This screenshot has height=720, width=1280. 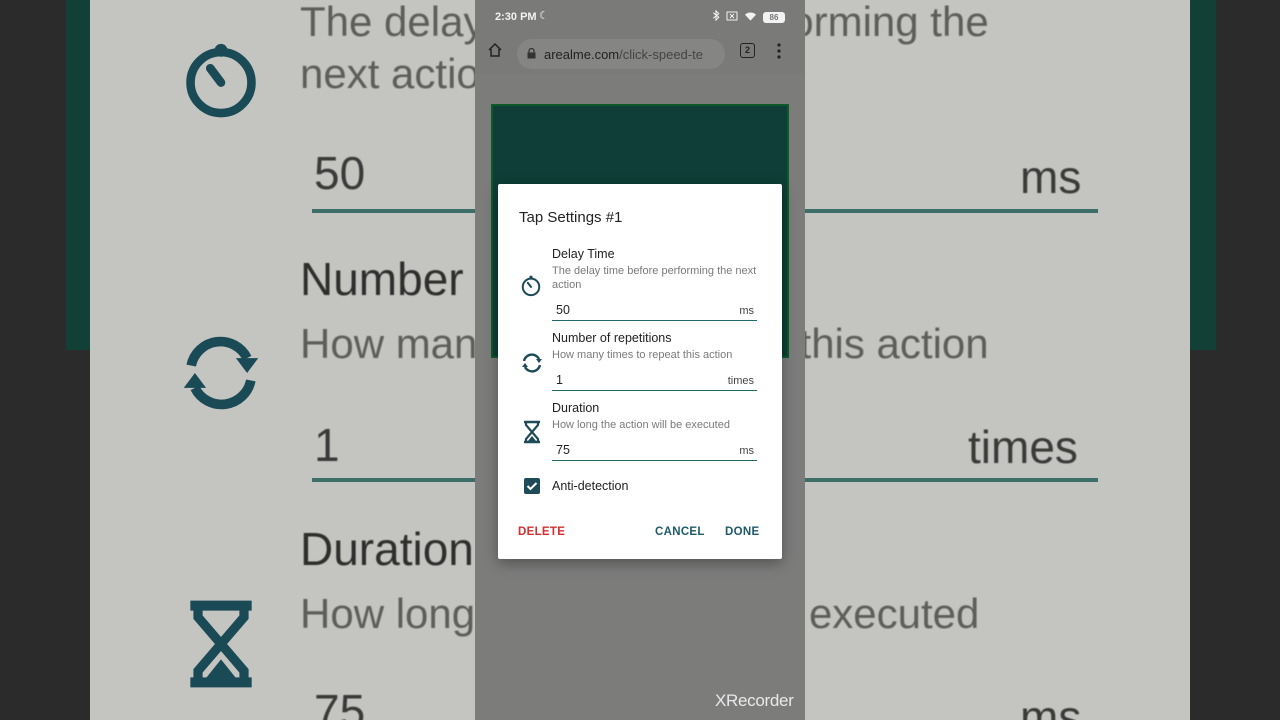 What do you see at coordinates (582, 54) in the screenshot?
I see `url-host: arealme.com` at bounding box center [582, 54].